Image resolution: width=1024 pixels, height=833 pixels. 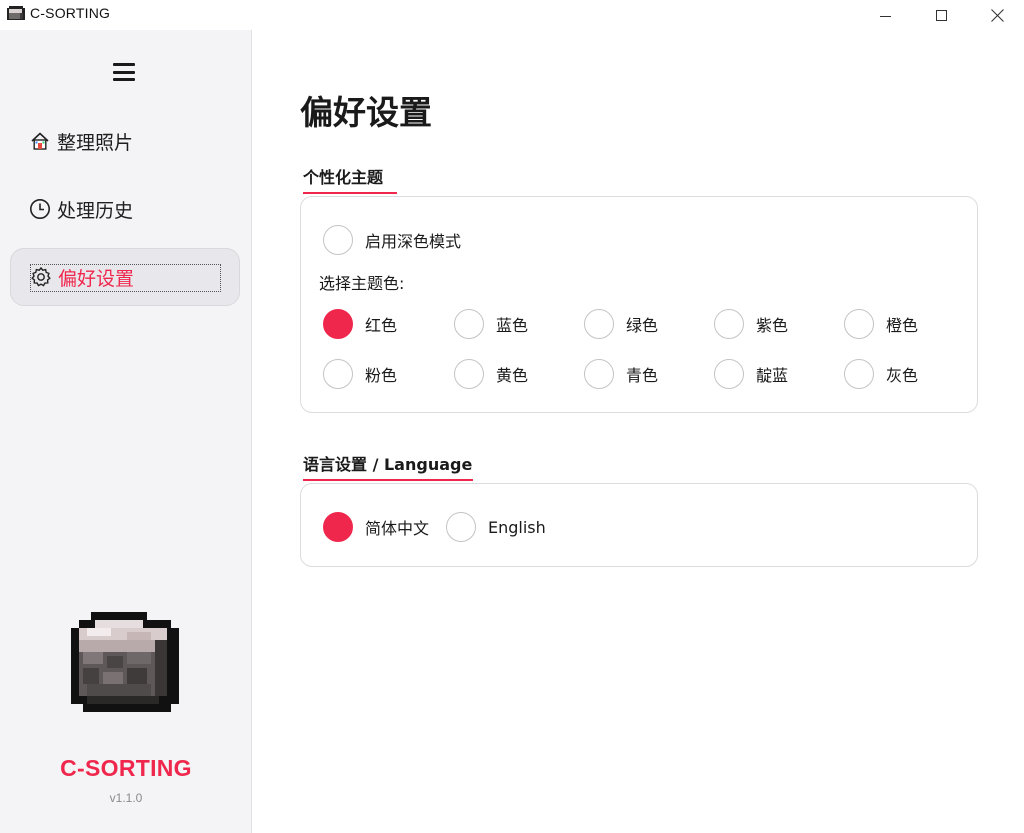 I want to click on close-button, so click(x=997, y=15).